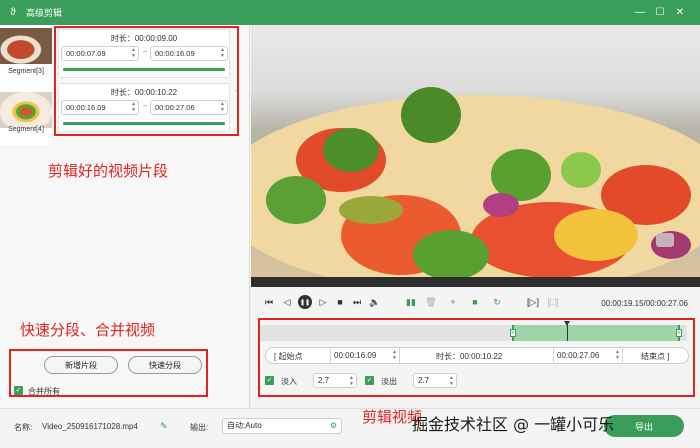  Describe the element at coordinates (453, 302) in the screenshot. I see `add-icon: +` at that location.